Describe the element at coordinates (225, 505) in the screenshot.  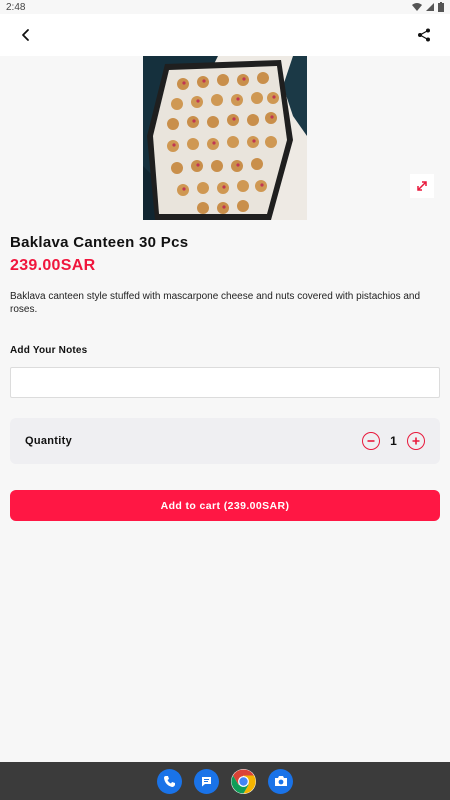
I see `add-to-cart-button: Add to cart (239.00SAR)` at that location.